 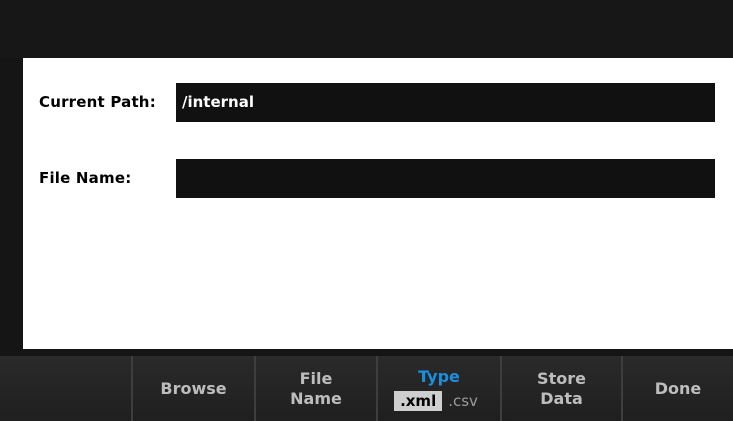 I want to click on browse-label: Browse, so click(x=193, y=388).